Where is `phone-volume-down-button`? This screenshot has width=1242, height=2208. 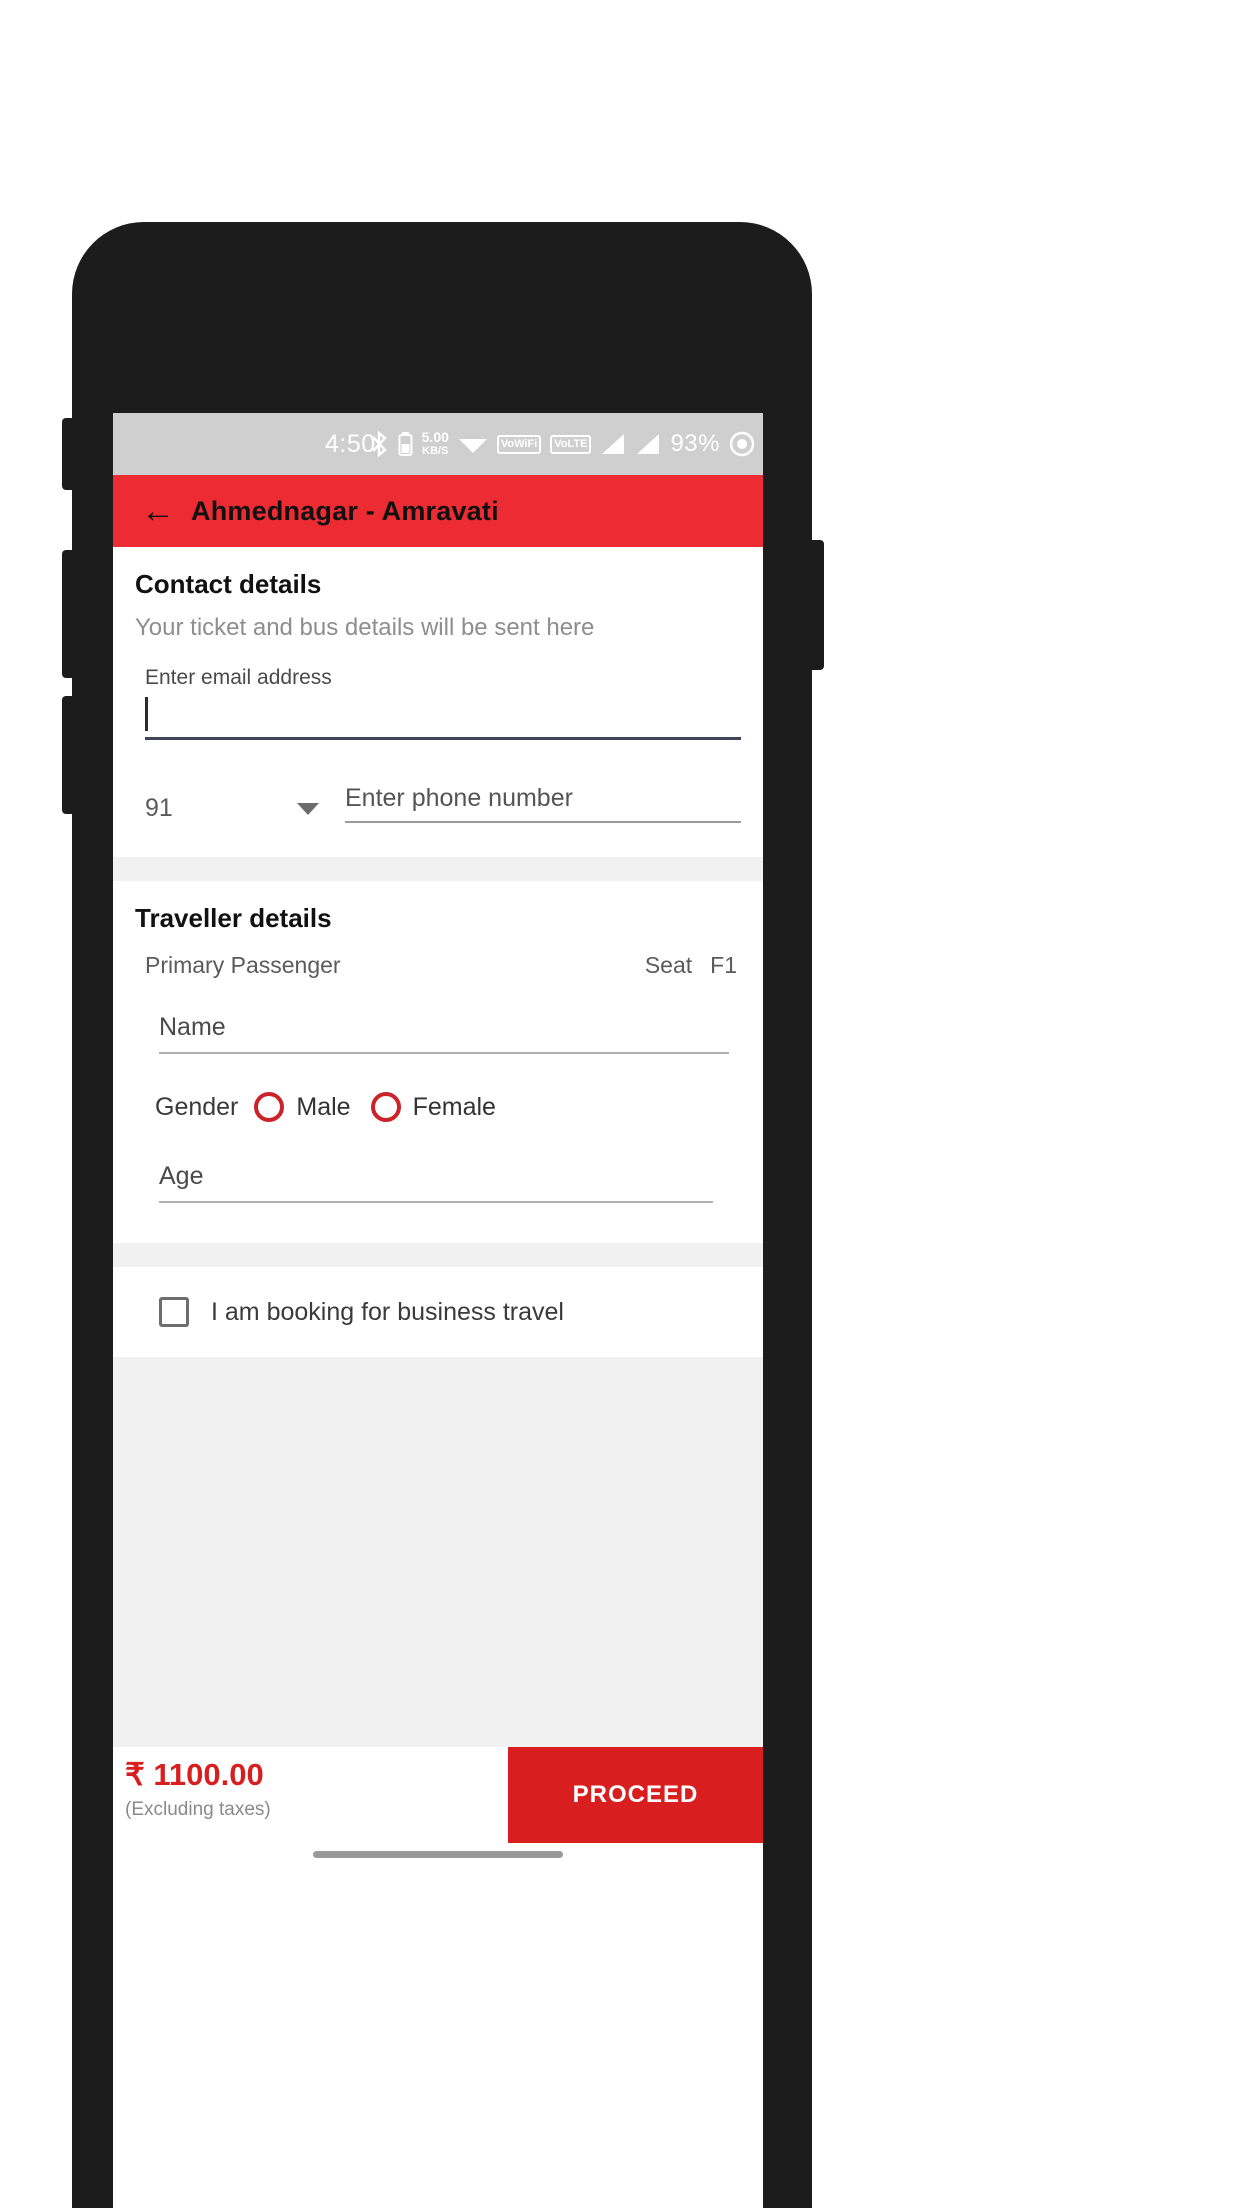
phone-volume-down-button is located at coordinates (69, 755).